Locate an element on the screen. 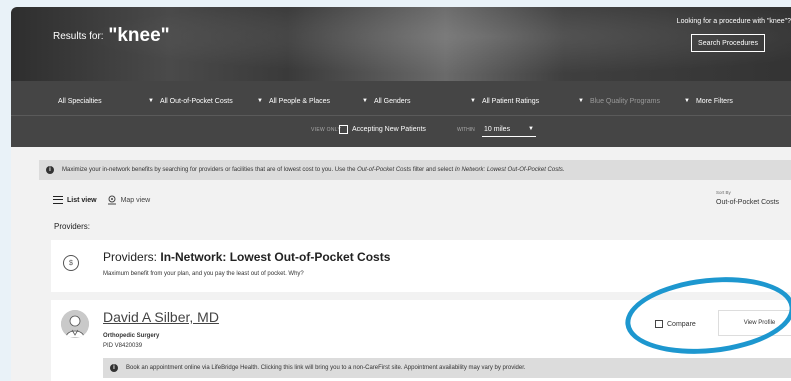  filter-more: ▼ More Filters is located at coordinates (708, 101).